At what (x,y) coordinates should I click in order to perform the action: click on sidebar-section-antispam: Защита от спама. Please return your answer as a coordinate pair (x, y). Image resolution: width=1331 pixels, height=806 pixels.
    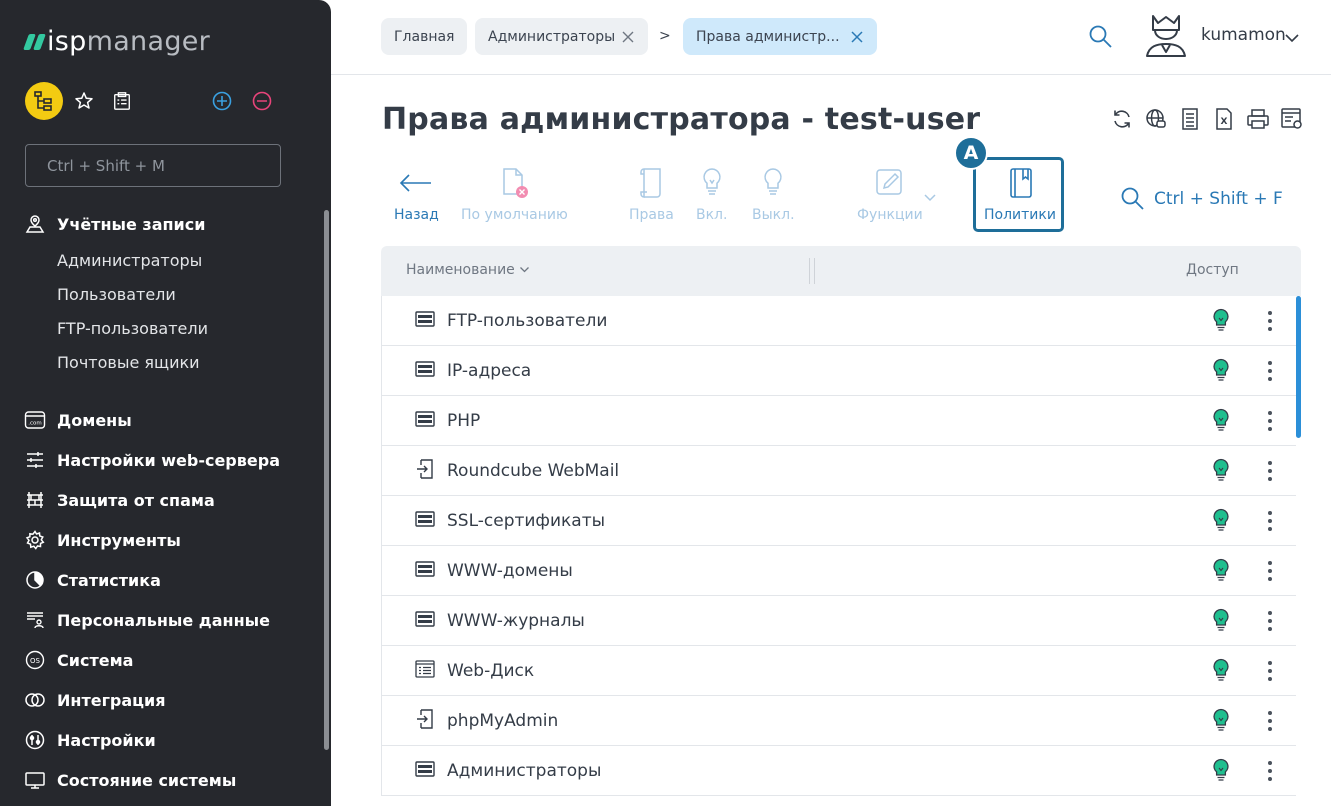
    Looking at the image, I should click on (119, 500).